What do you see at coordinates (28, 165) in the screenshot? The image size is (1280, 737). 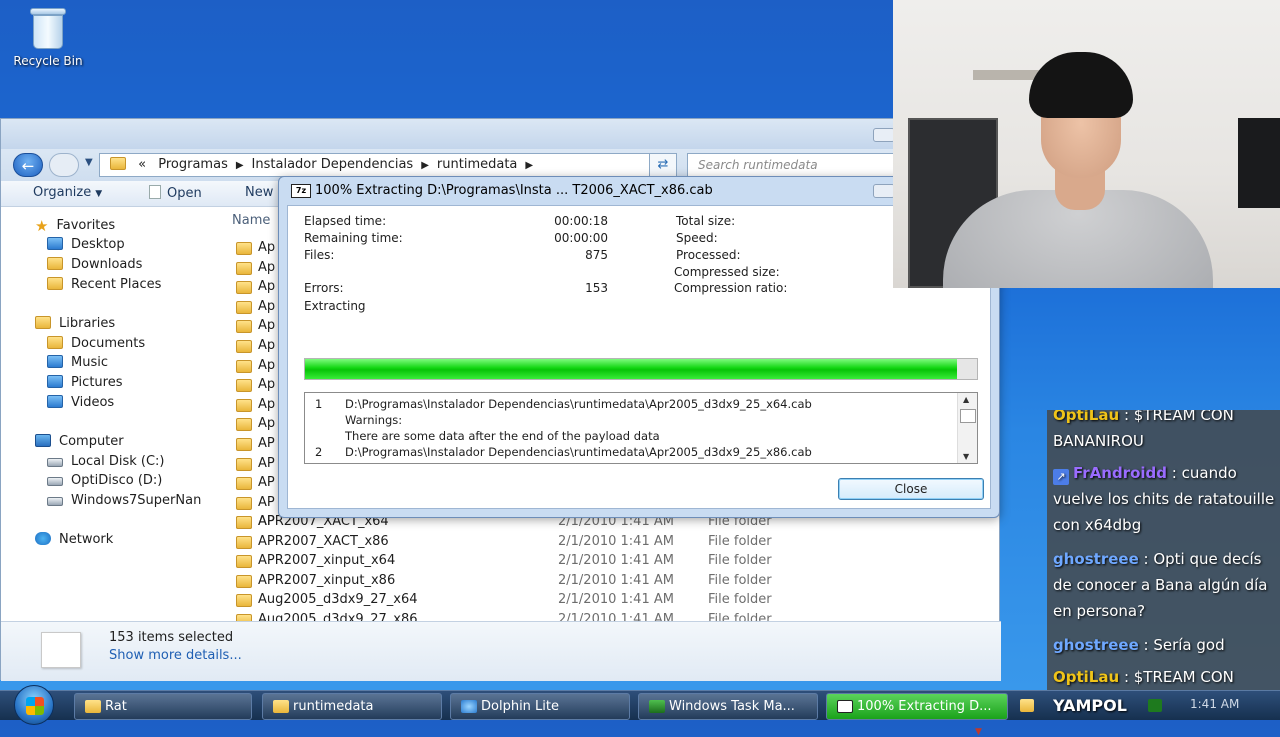 I see `back-button: ←` at bounding box center [28, 165].